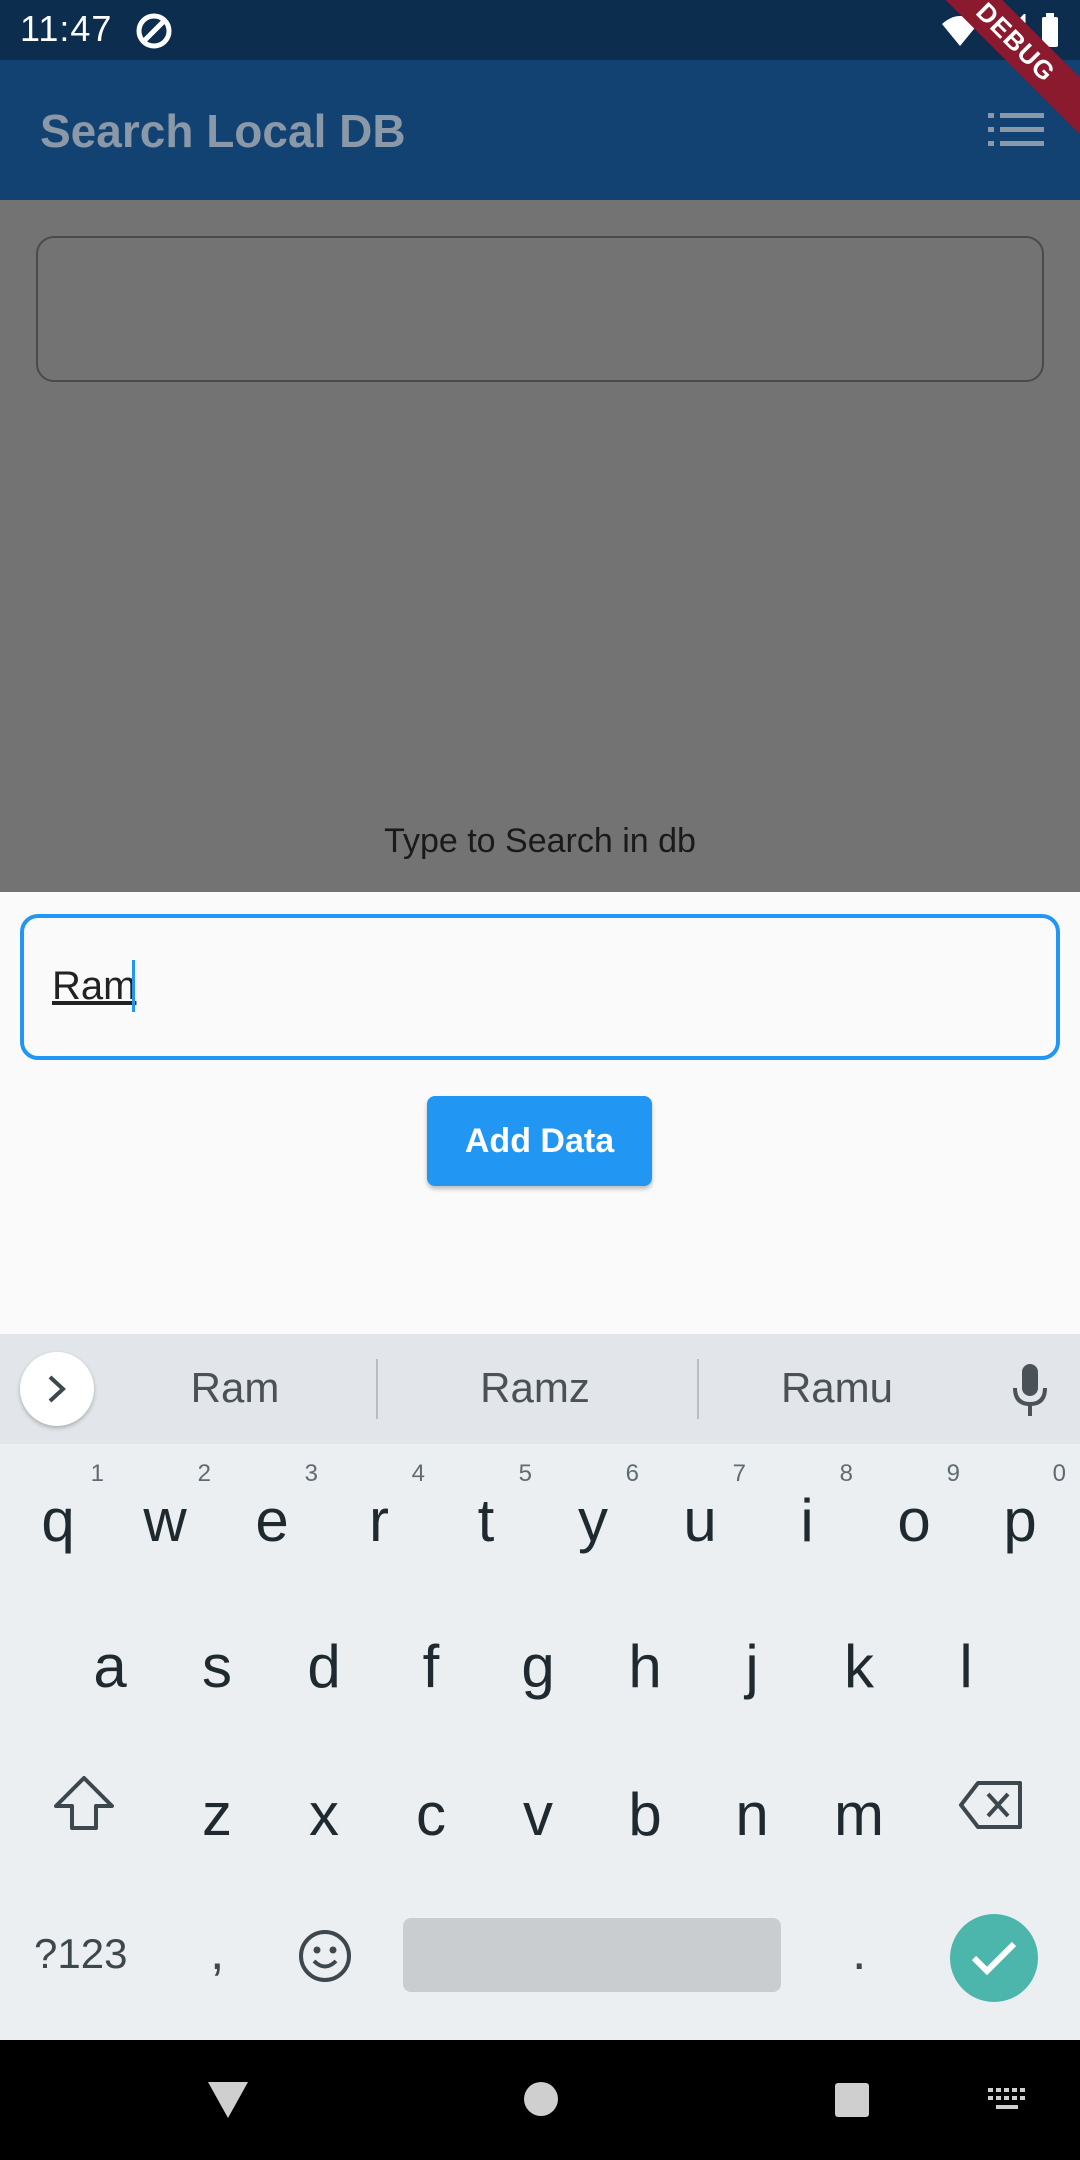  I want to click on key-z: z, so click(217, 1813).